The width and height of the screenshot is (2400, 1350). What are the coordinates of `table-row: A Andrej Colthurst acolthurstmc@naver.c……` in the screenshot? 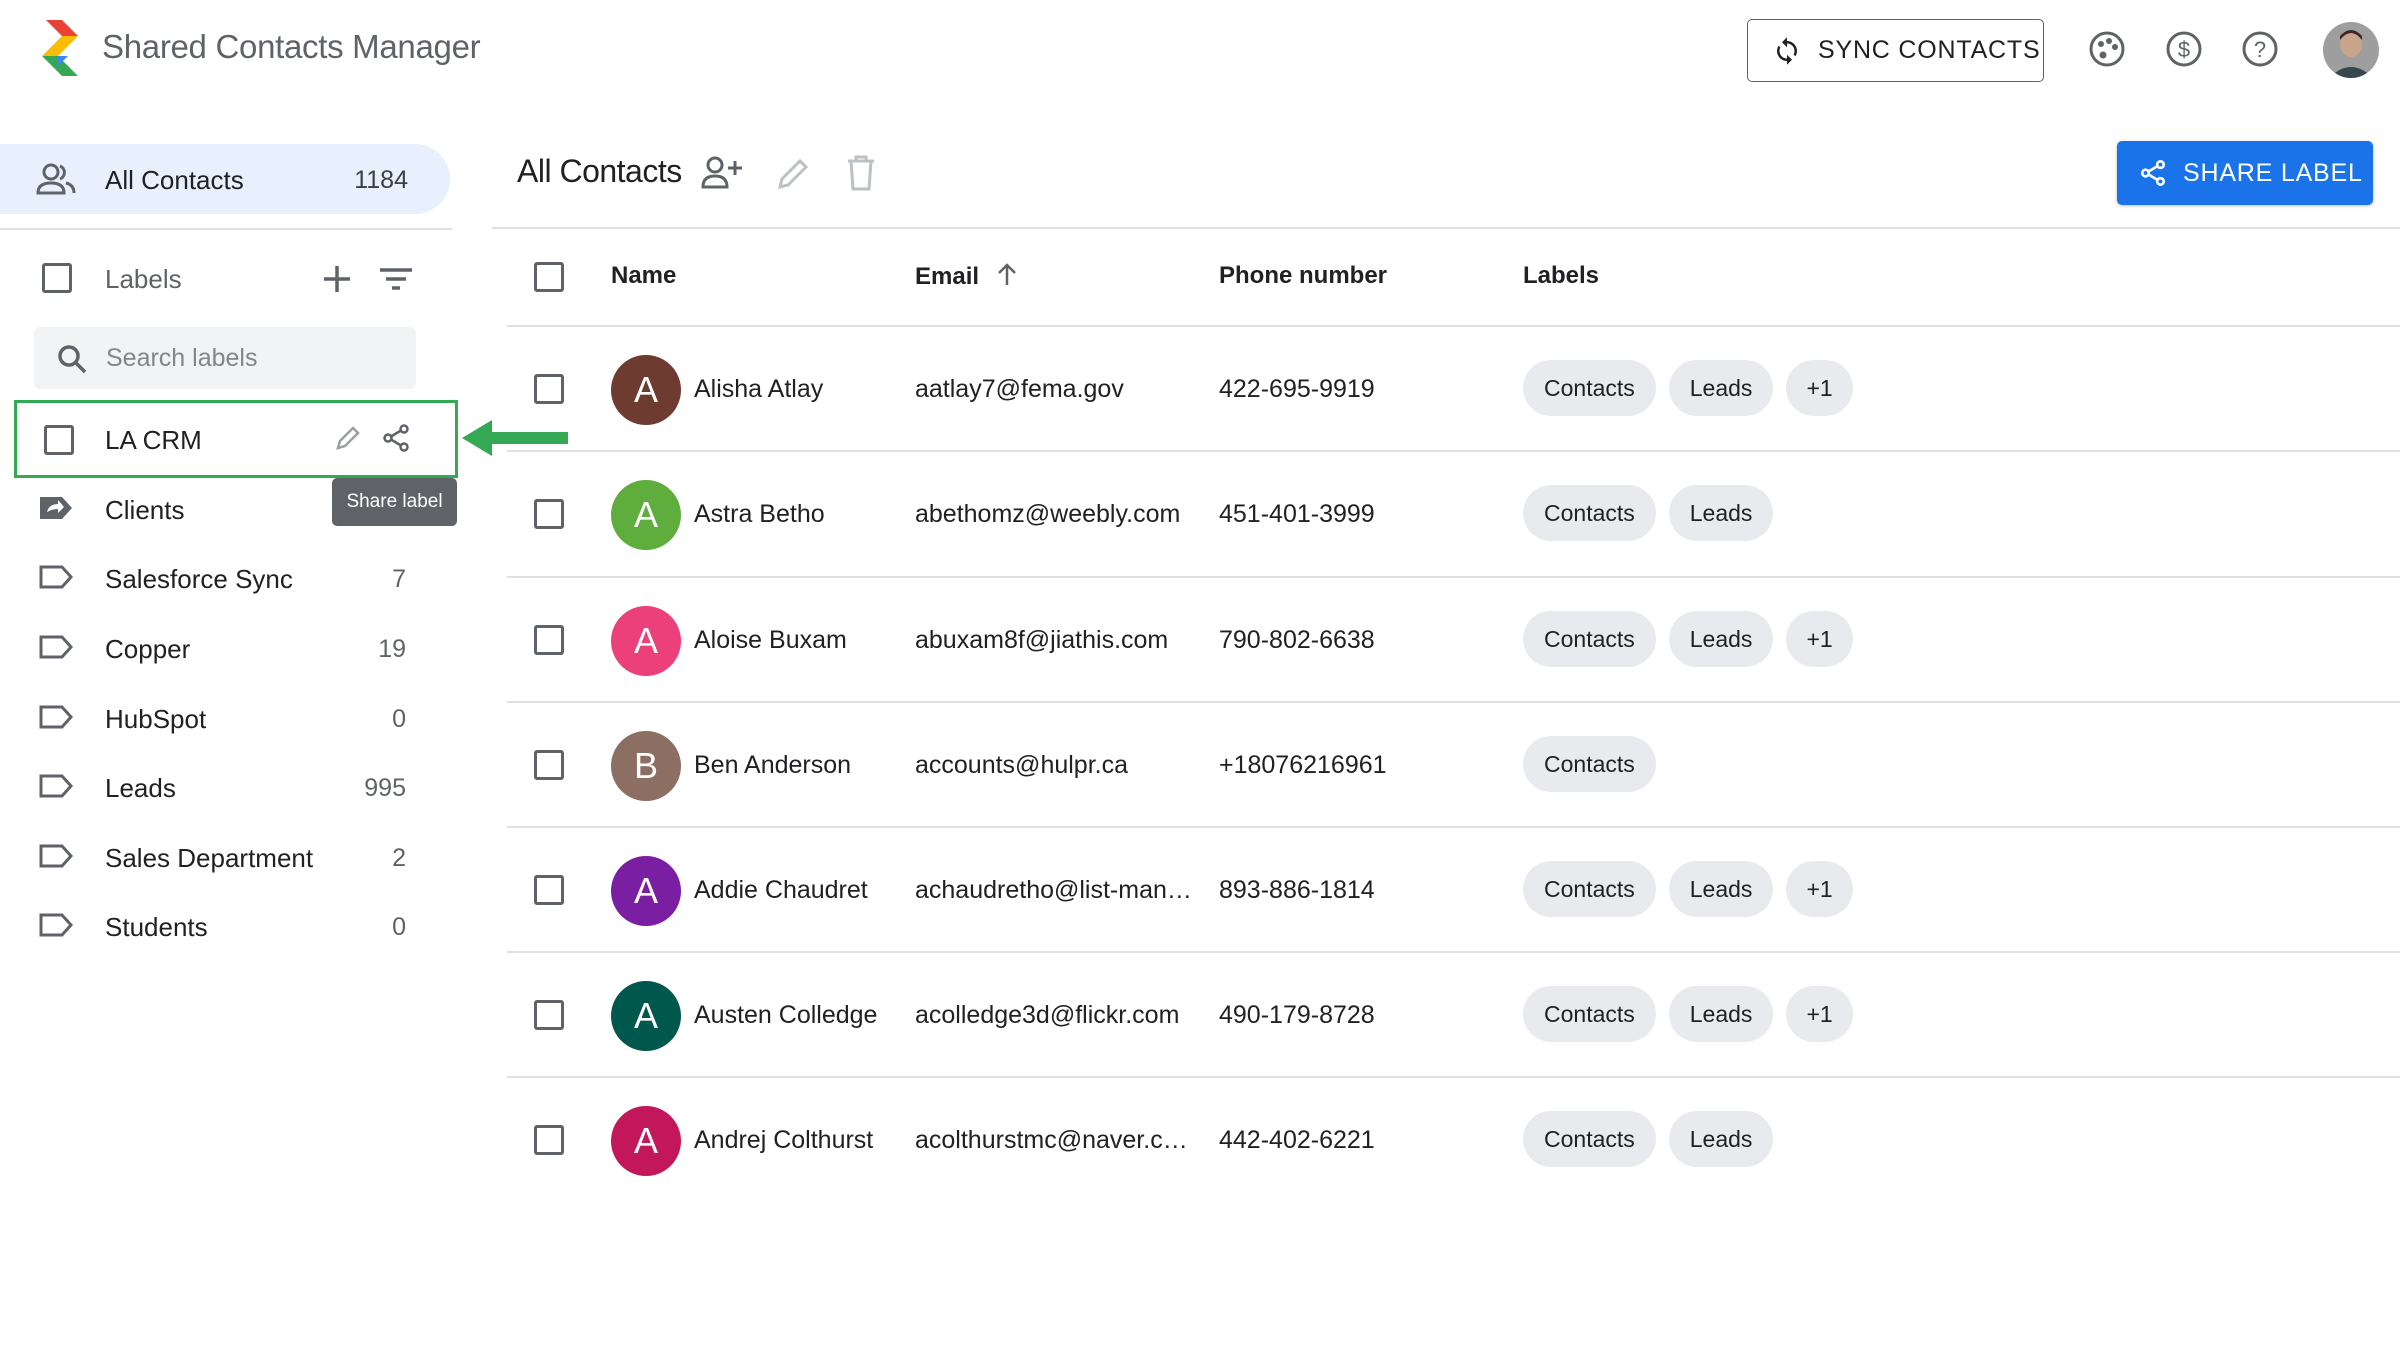 It's located at (1453, 1140).